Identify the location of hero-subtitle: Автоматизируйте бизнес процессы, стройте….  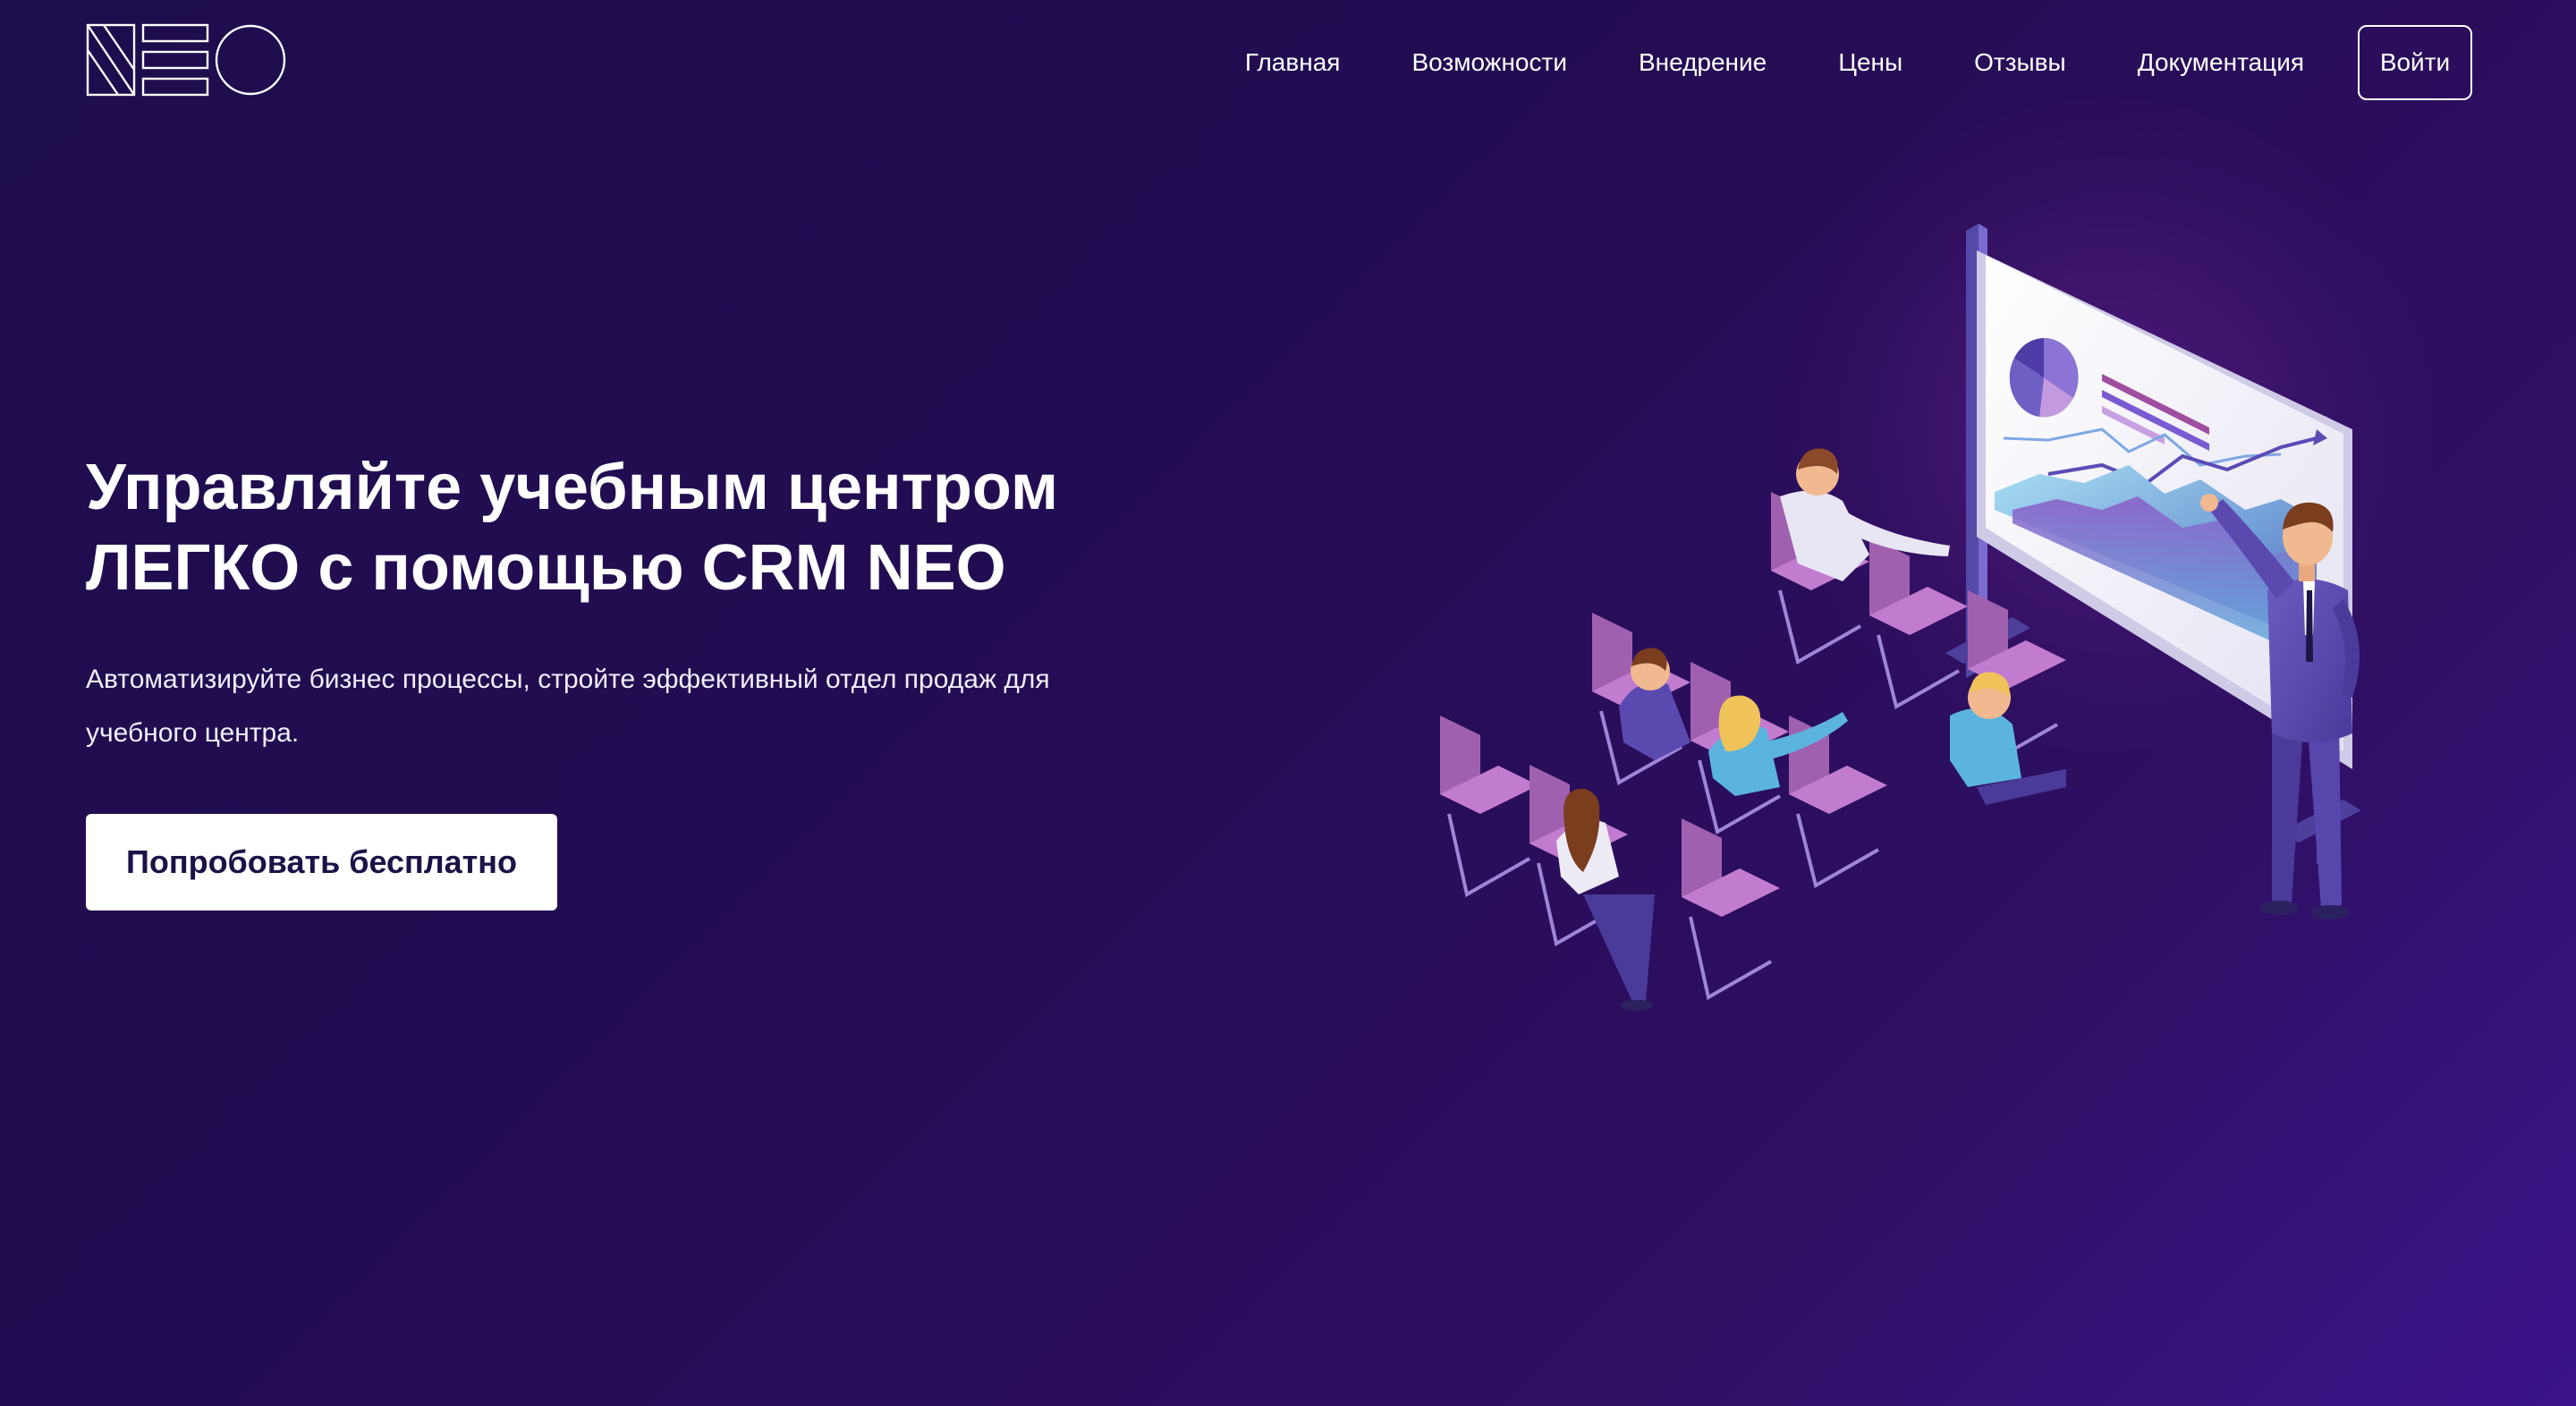
(649, 707).